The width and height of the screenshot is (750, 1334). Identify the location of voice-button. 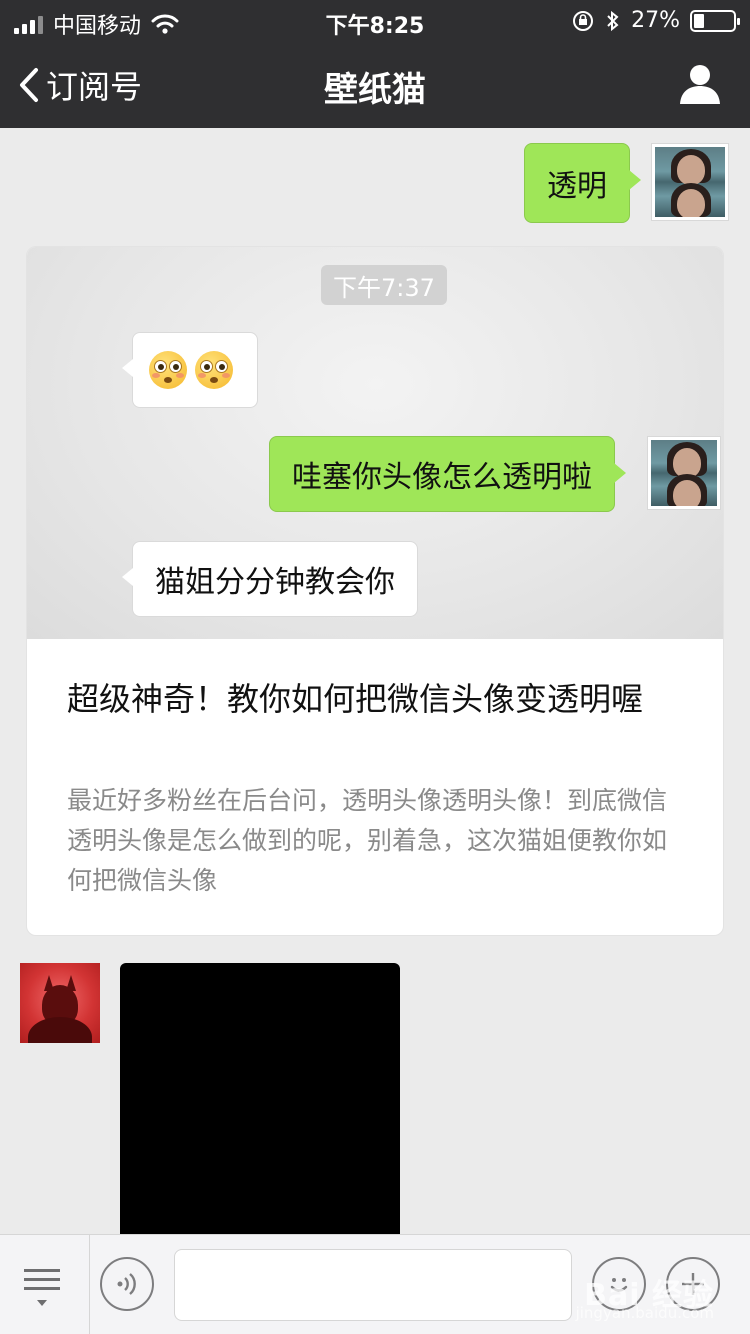
(127, 1284).